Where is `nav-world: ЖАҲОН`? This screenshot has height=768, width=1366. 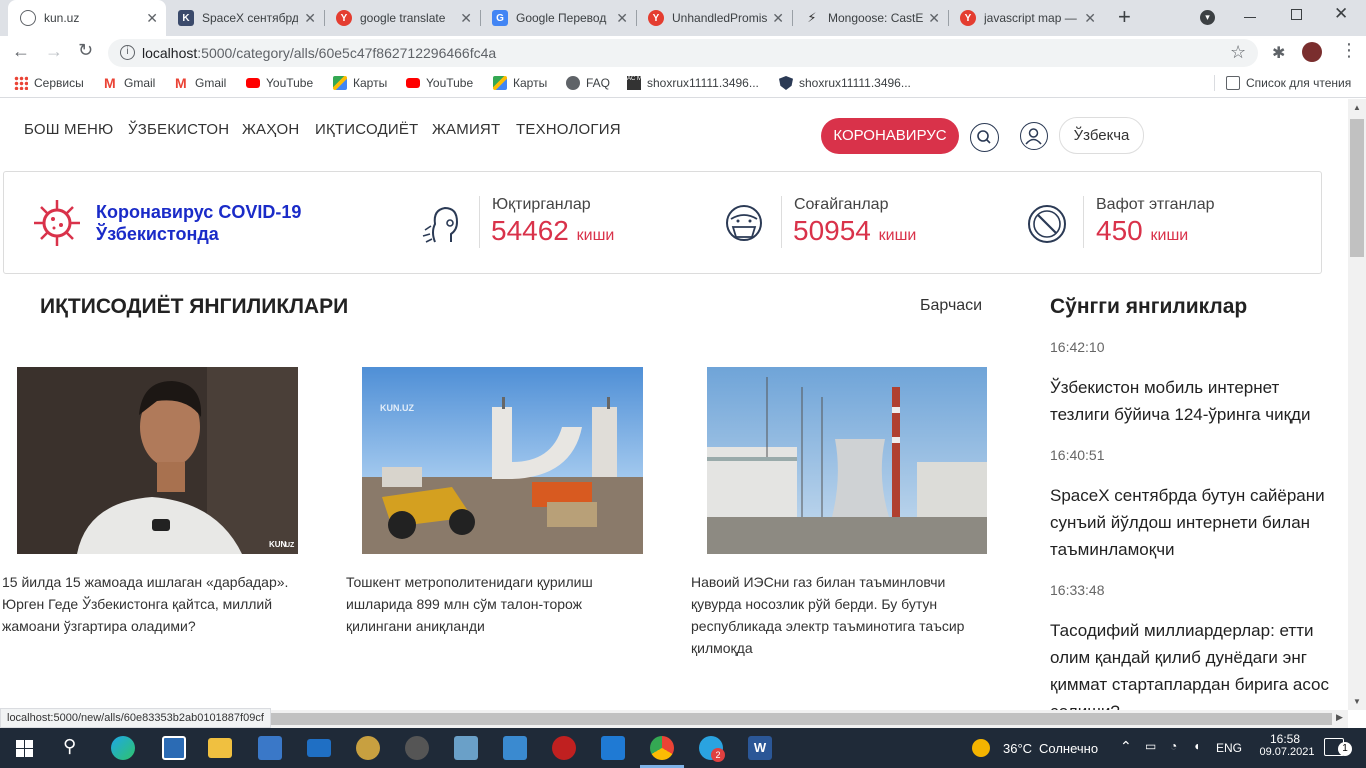 nav-world: ЖАҲОН is located at coordinates (270, 129).